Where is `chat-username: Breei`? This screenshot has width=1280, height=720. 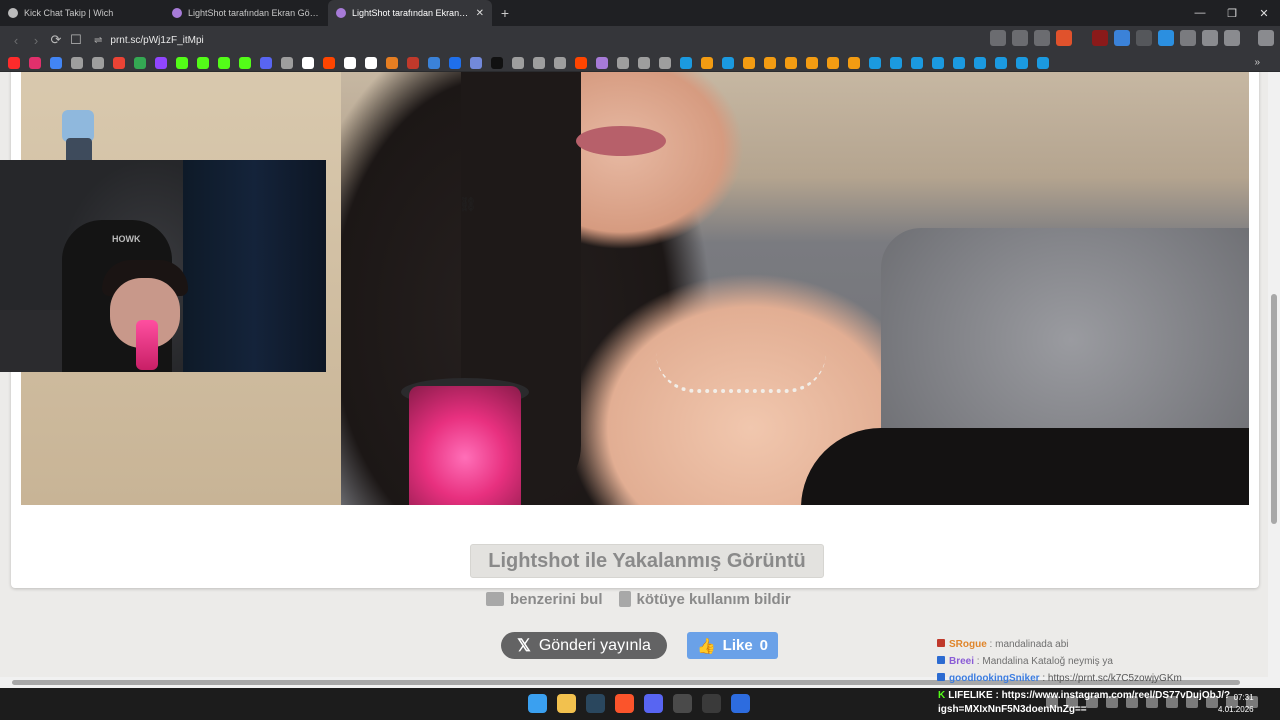 chat-username: Breei is located at coordinates (962, 661).